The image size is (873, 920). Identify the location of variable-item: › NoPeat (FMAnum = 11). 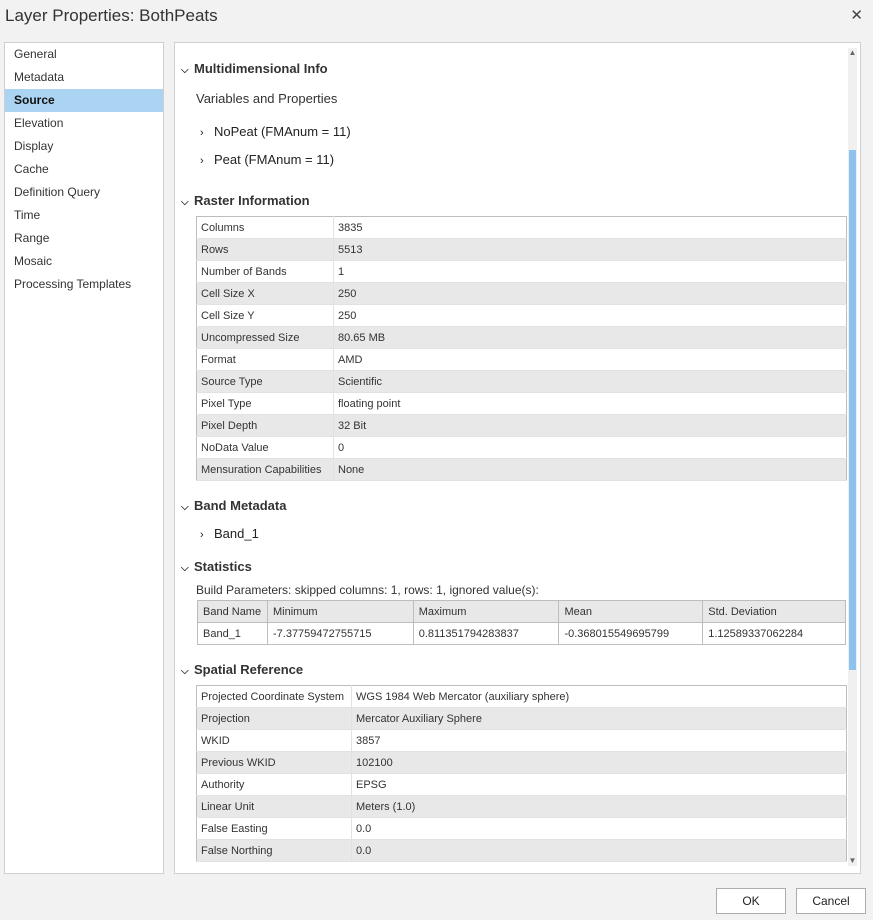
(275, 131).